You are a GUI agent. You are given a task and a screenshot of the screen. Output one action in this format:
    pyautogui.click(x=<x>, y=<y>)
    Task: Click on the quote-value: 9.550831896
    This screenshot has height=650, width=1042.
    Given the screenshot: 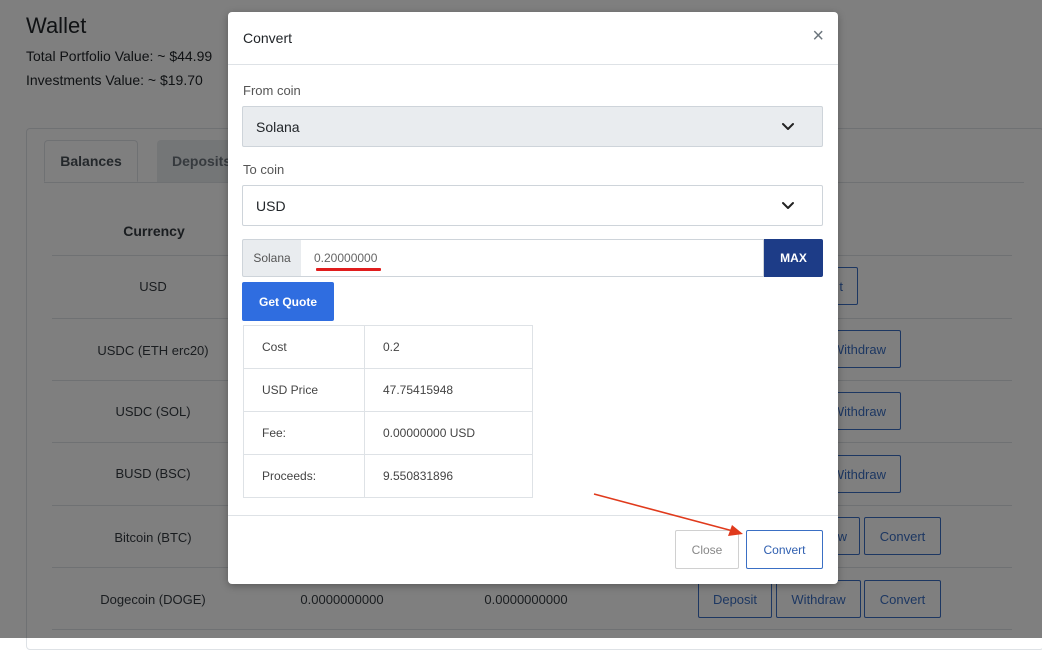 What is the action you would take?
    pyautogui.click(x=448, y=476)
    